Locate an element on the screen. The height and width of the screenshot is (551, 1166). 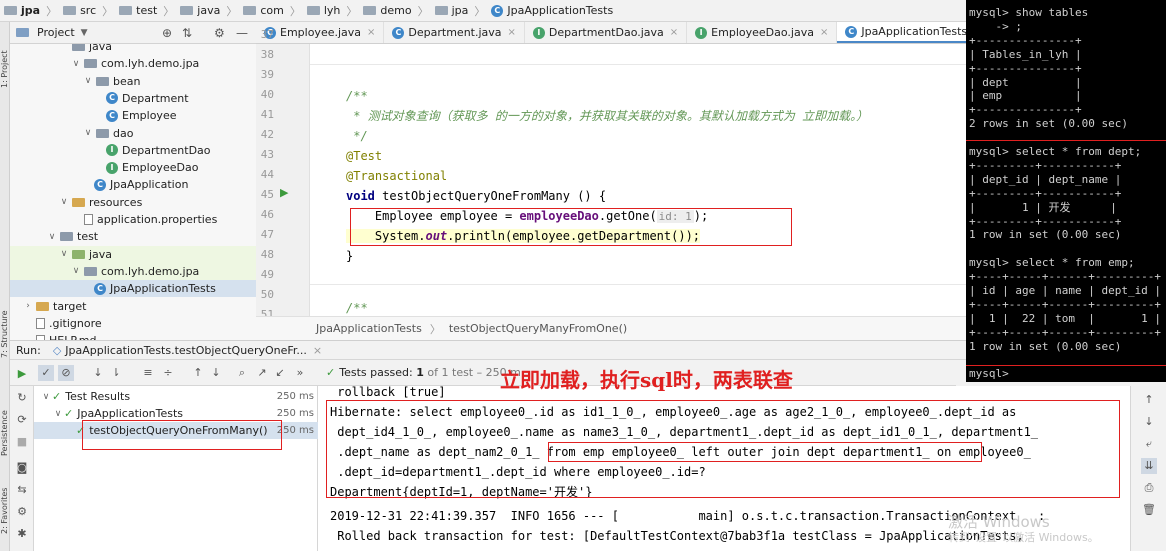
import-icon: ↙ is located at coordinates (280, 373).